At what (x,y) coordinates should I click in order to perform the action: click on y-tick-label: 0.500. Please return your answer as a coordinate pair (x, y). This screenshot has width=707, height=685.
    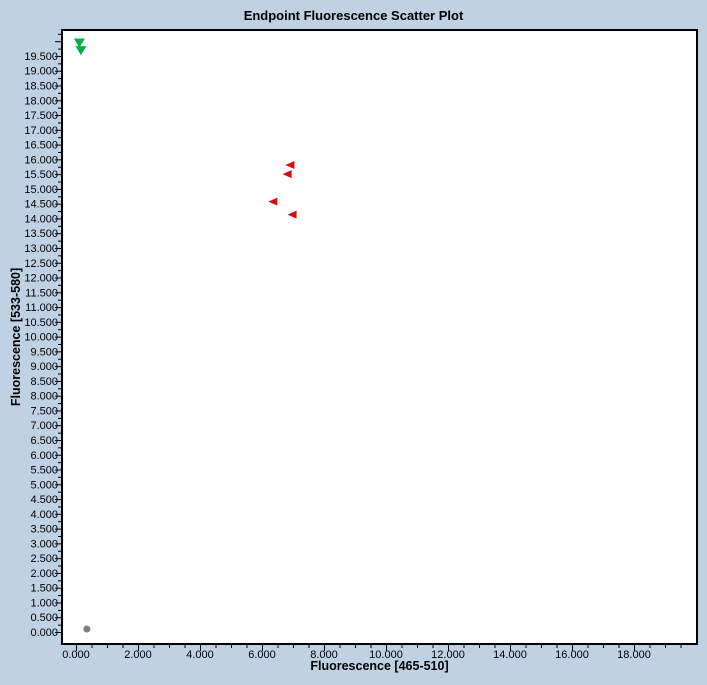
    Looking at the image, I should click on (44, 618).